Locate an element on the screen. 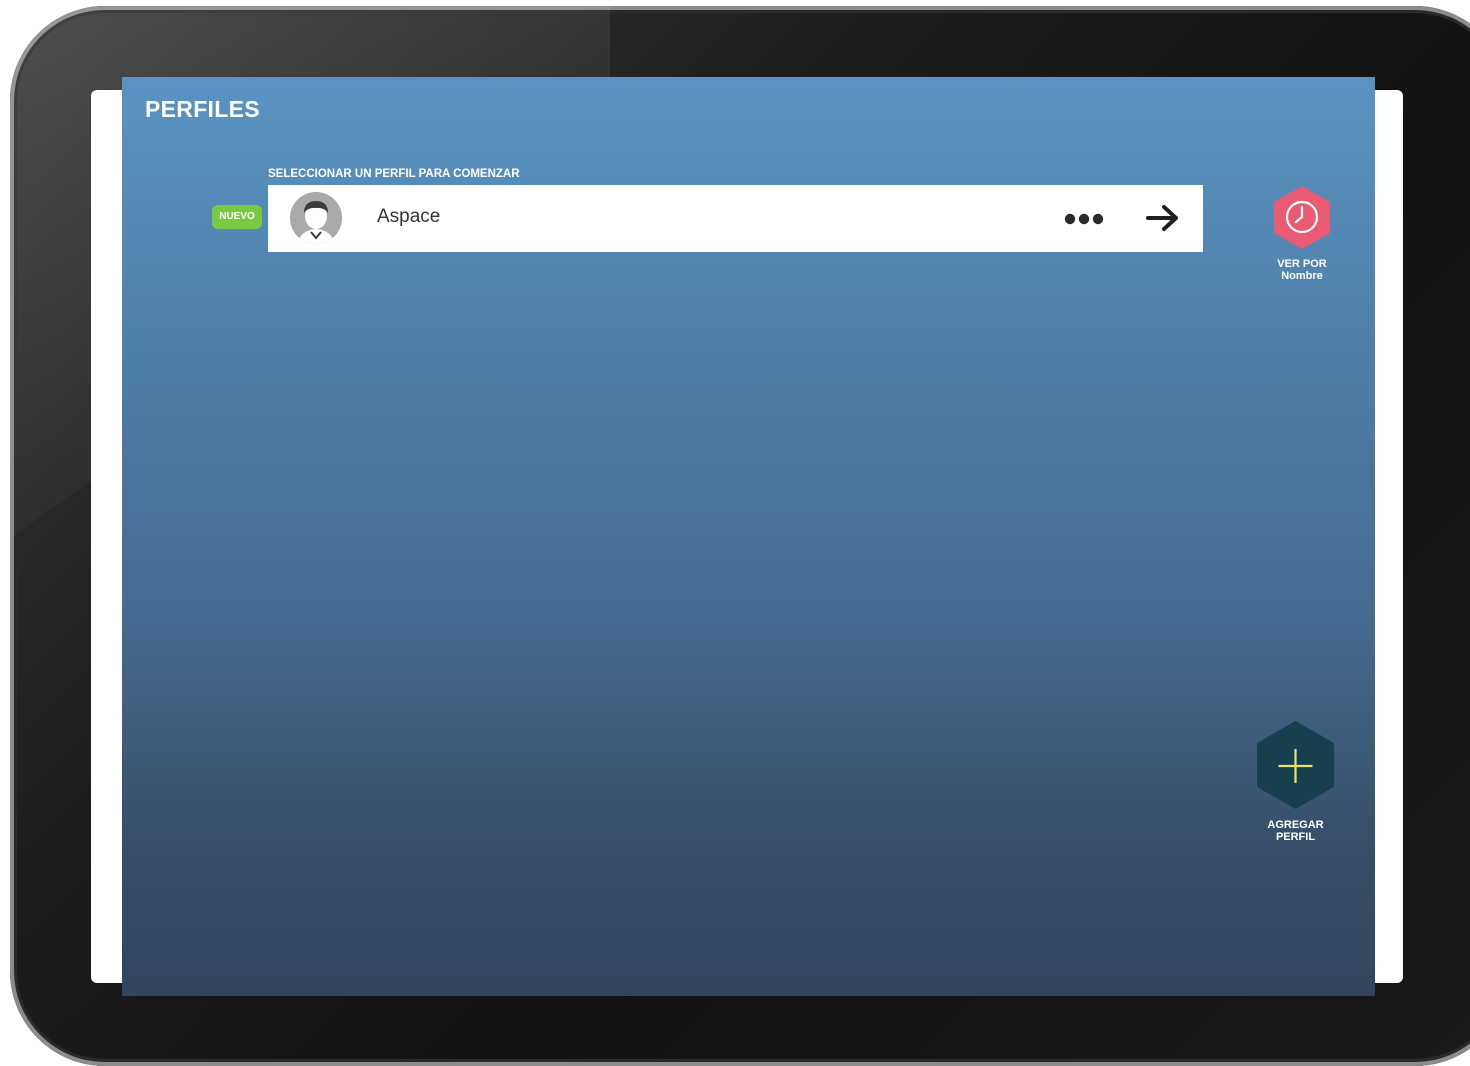 This screenshot has width=1470, height=1066. sort-by-name-button: VER POR Nombre is located at coordinates (1302, 233).